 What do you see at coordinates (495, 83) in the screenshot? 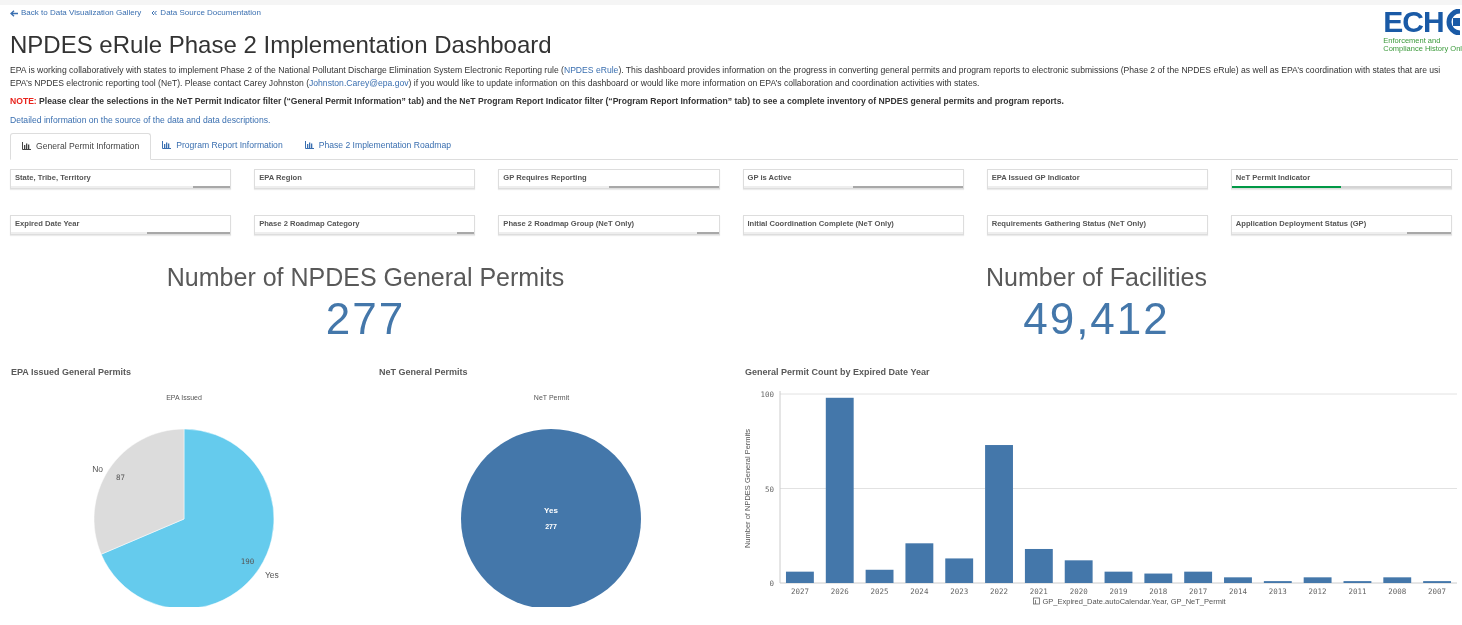
I see `intro-paragraph-line: EPA’s NPDES electronic reporting tool (NeT). Please contact Carey Johnston (Johnston.Carey@epa.gov) if you would like to update information on this dashboard or would like more information on EPA’s collaboration and coordination activities with states.` at bounding box center [495, 83].